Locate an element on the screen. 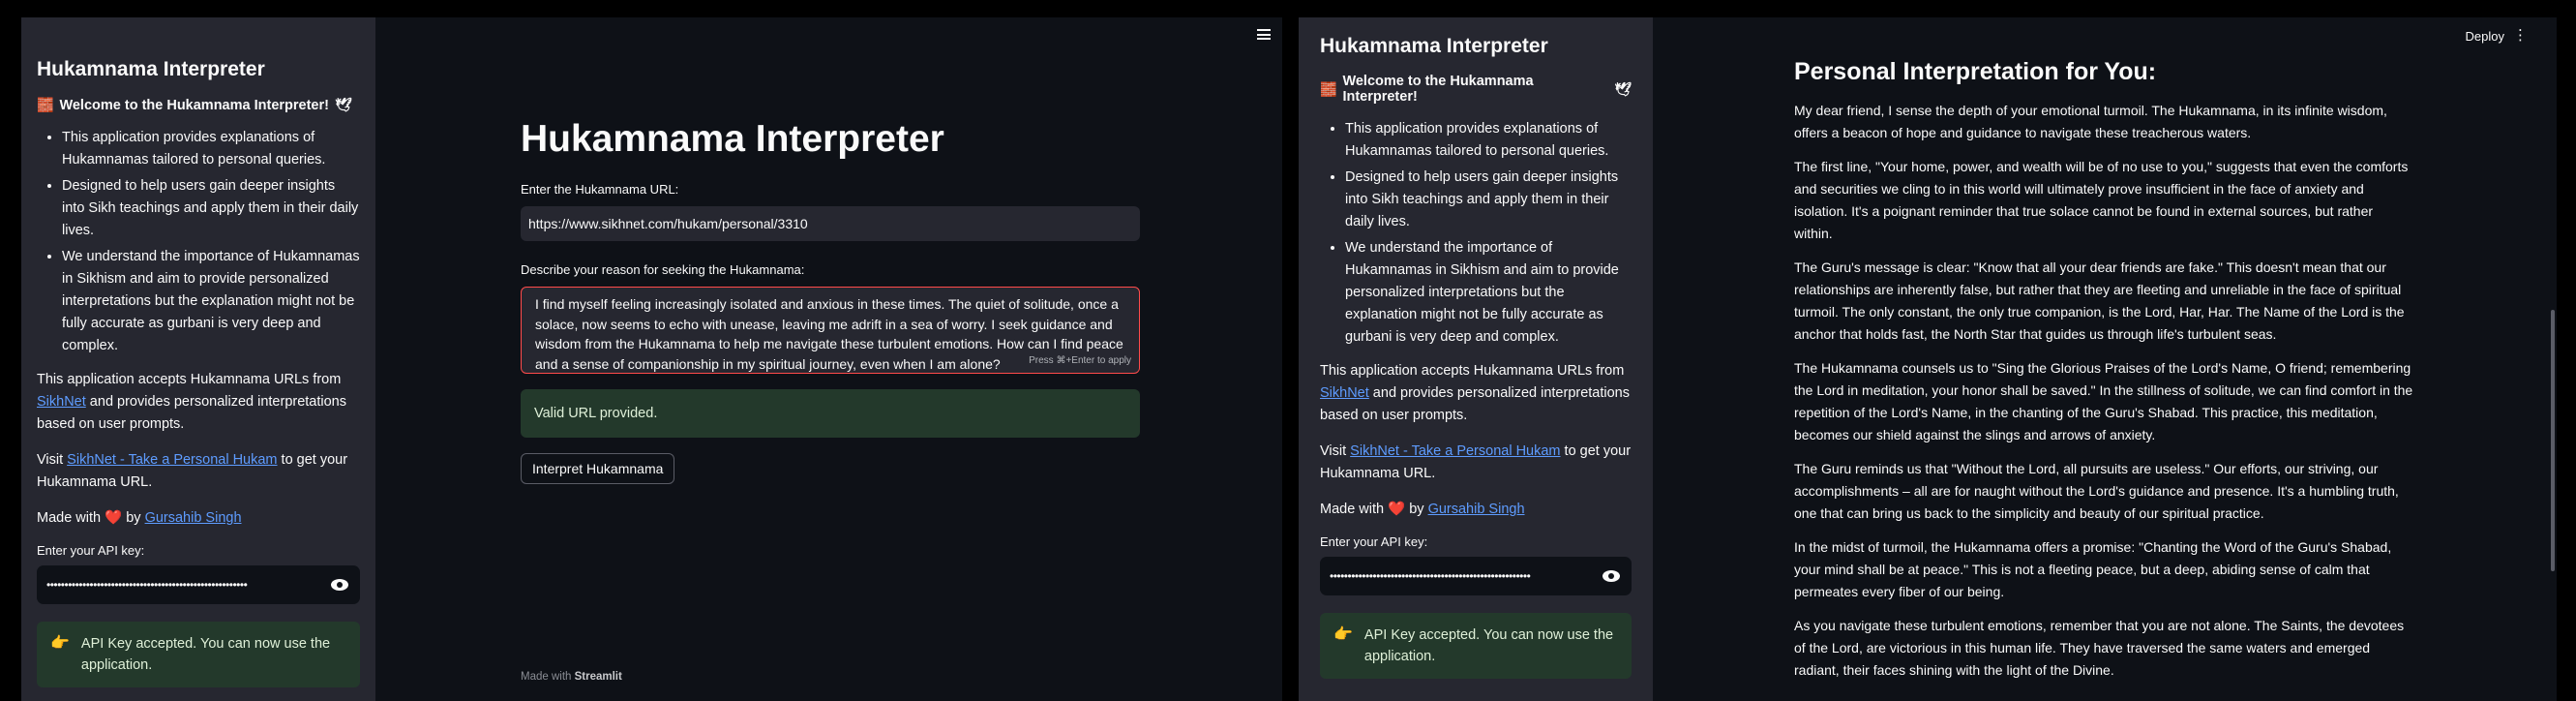 The height and width of the screenshot is (701, 2576). textarea-hint: Press ⌘+Enter to apply is located at coordinates (1080, 360).